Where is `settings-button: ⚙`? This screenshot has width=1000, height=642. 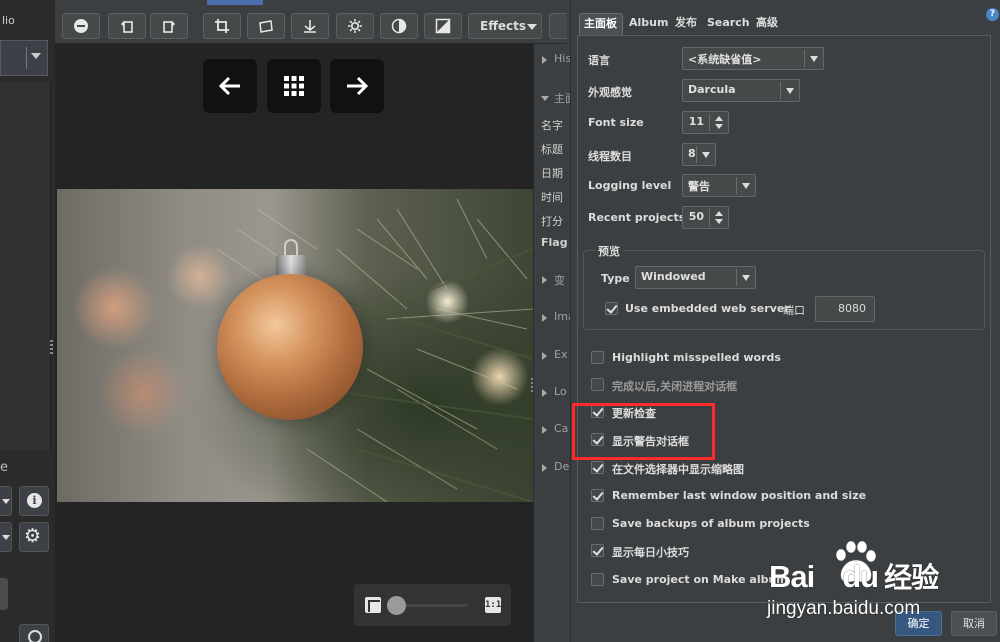 settings-button: ⚙ is located at coordinates (34, 537).